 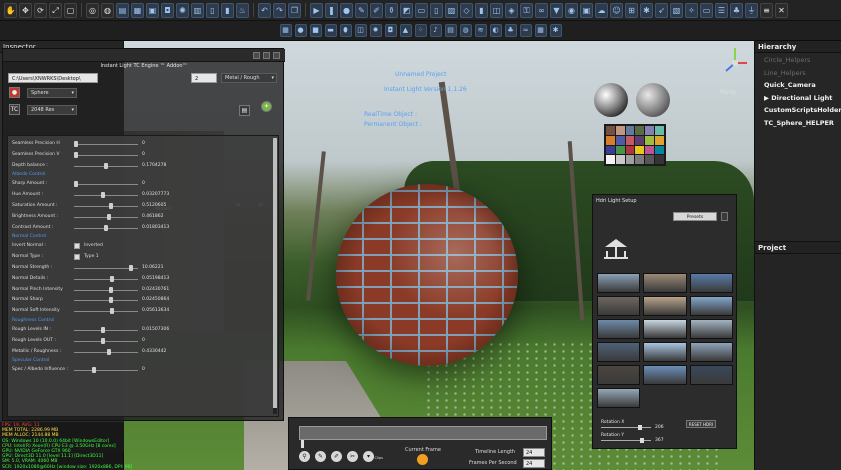 What do you see at coordinates (706, 10) in the screenshot?
I see `monitor-icon: ▭` at bounding box center [706, 10].